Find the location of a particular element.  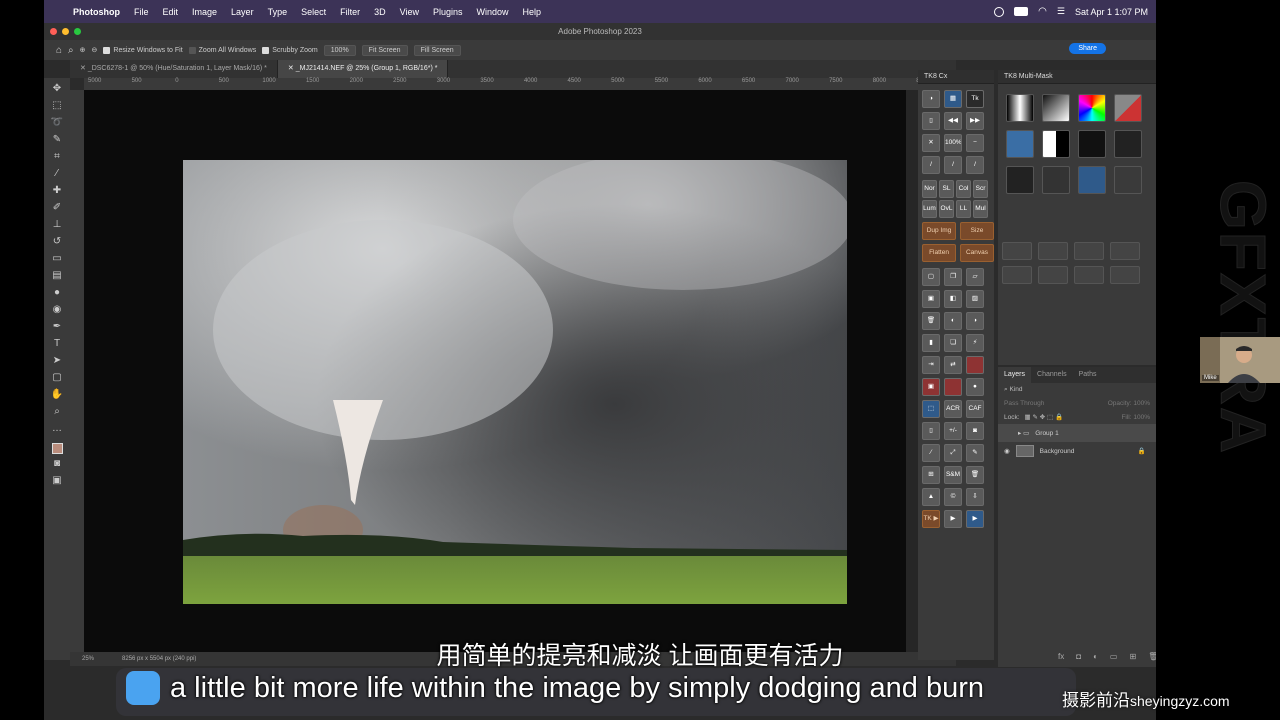

pen-tool-icon: ✒ is located at coordinates (57, 327).